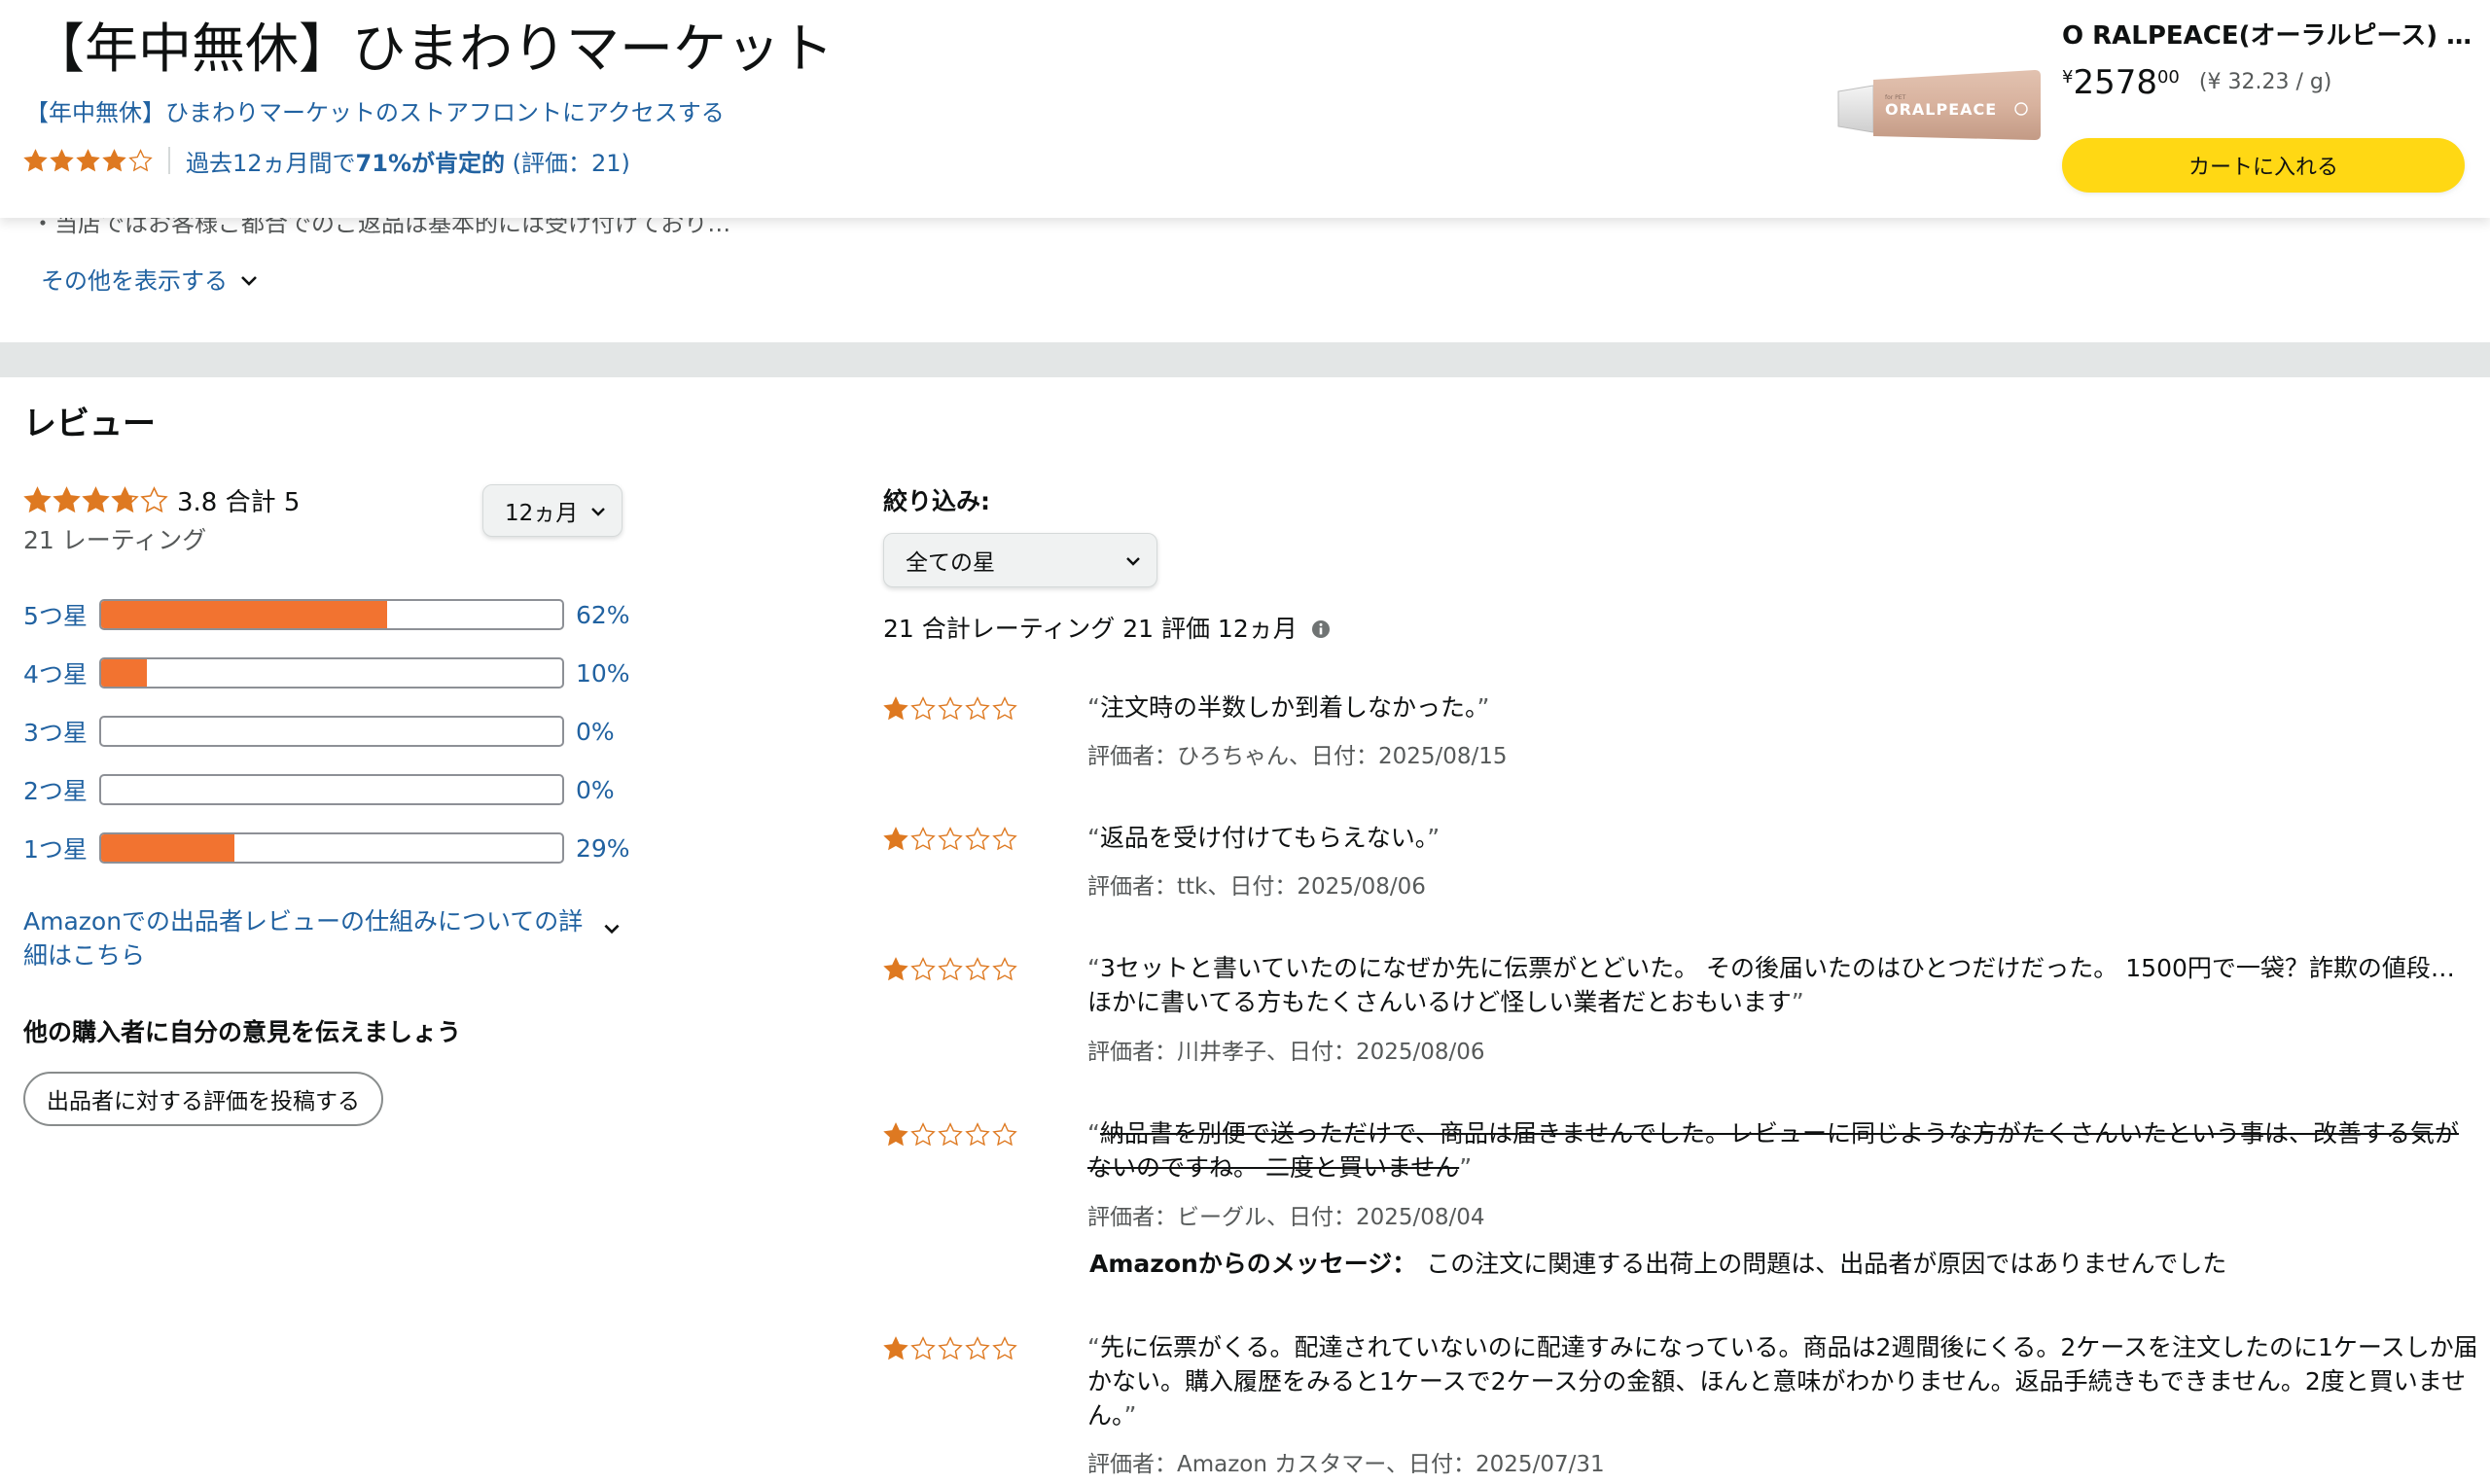 The image size is (2490, 1484). I want to click on histogram-row-1: 1つ星 29%, so click(326, 848).